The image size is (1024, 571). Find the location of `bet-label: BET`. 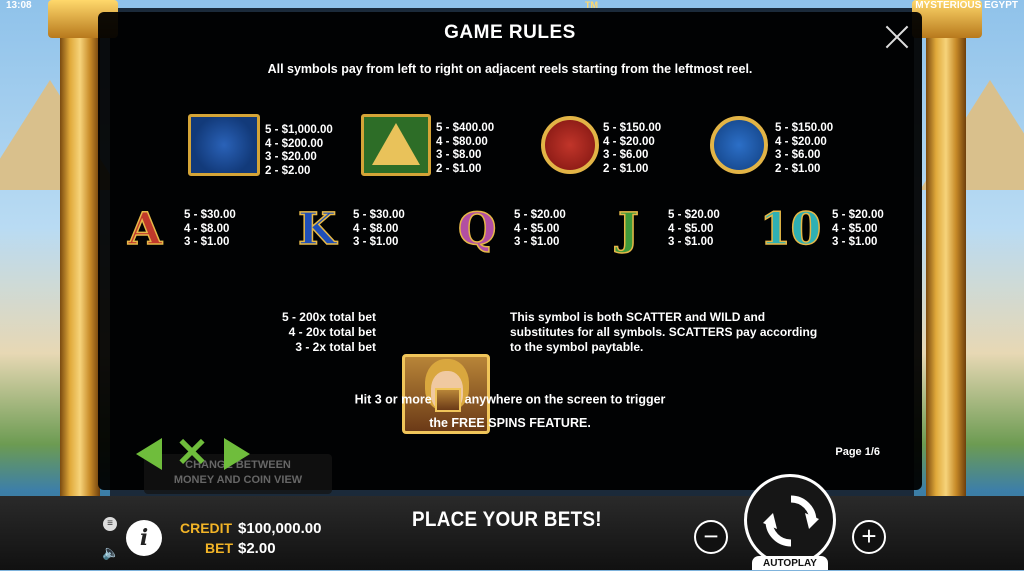

bet-label: BET is located at coordinates (219, 548).